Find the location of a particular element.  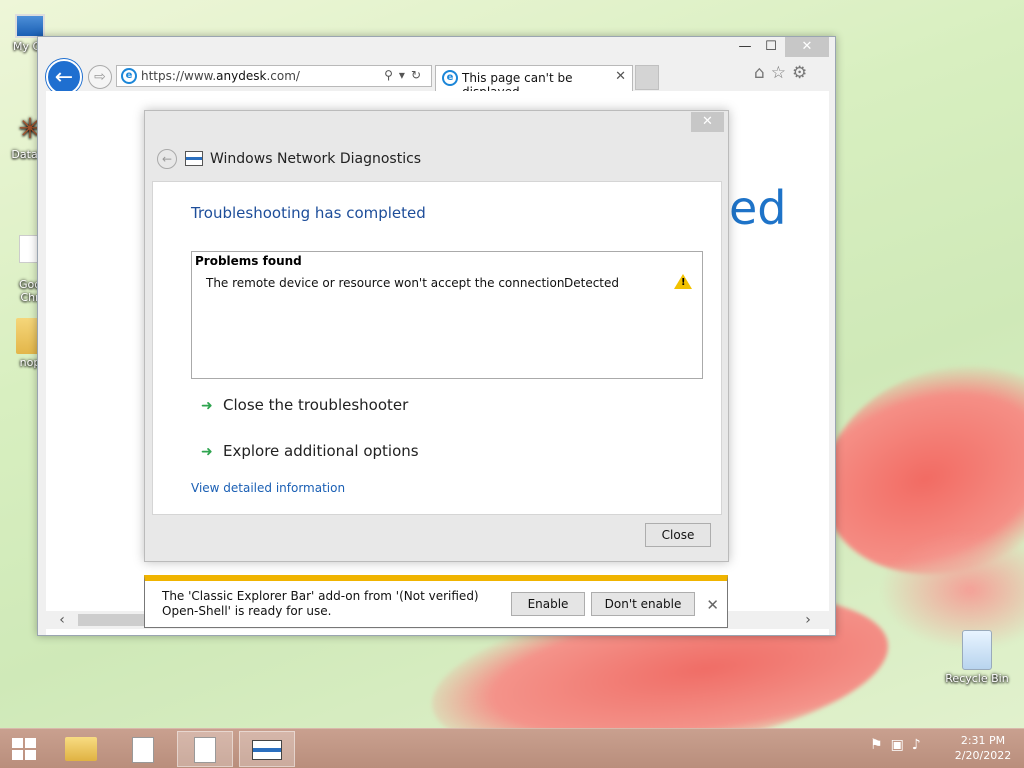

arrow-right-icon: ⇨ is located at coordinates (100, 77).